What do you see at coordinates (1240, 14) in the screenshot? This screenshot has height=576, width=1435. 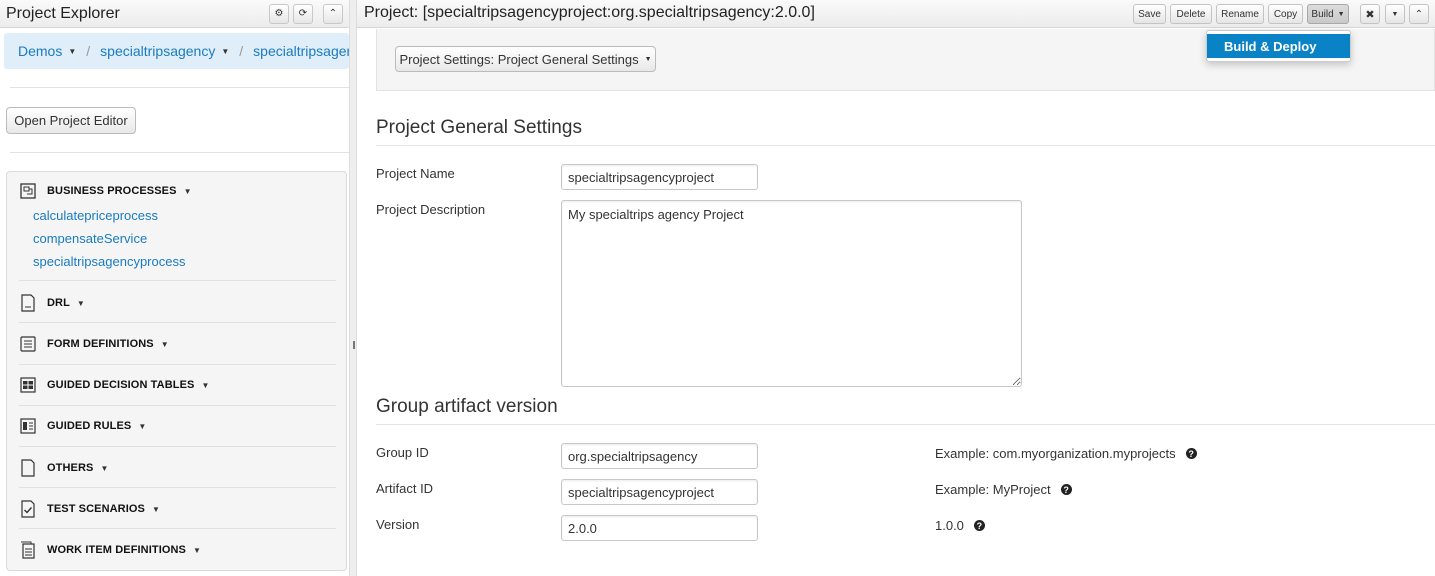 I see `rename-button: Rename` at bounding box center [1240, 14].